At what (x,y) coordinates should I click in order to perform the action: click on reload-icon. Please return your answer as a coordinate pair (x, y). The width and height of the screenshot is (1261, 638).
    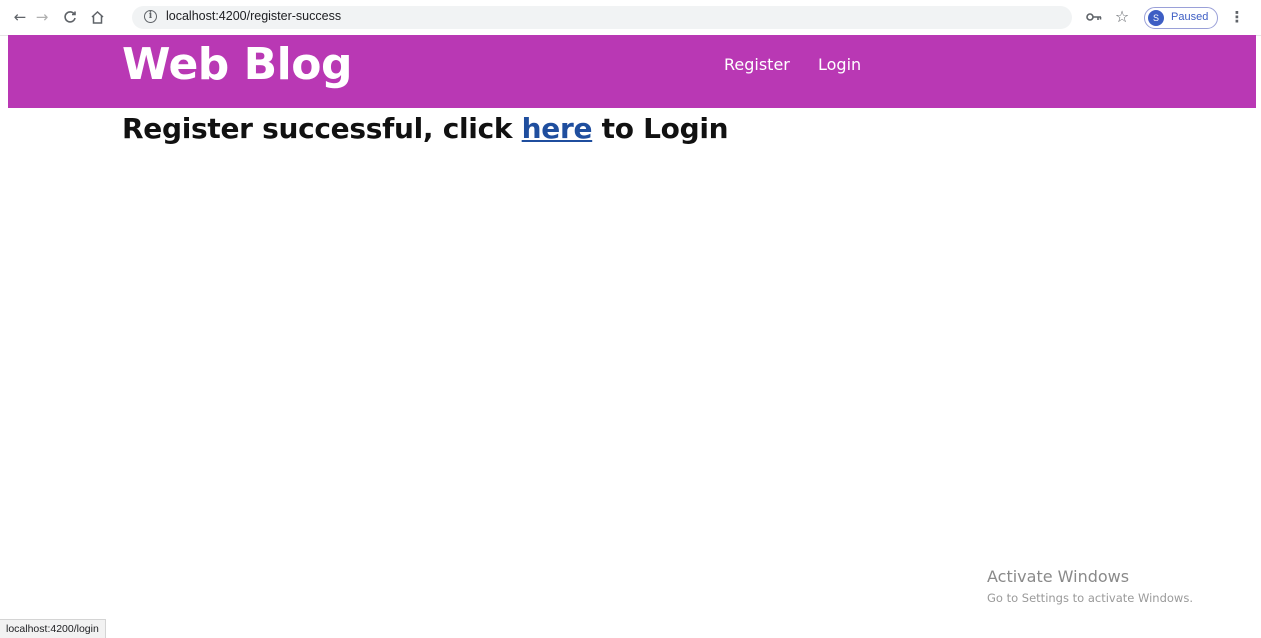
    Looking at the image, I should click on (70, 17).